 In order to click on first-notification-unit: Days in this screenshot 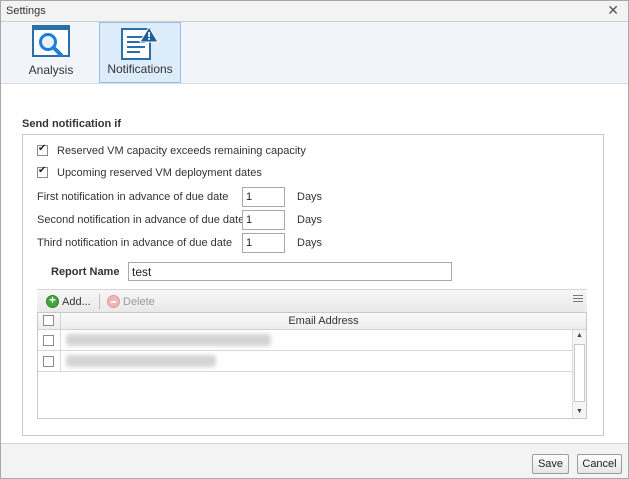, I will do `click(310, 197)`.